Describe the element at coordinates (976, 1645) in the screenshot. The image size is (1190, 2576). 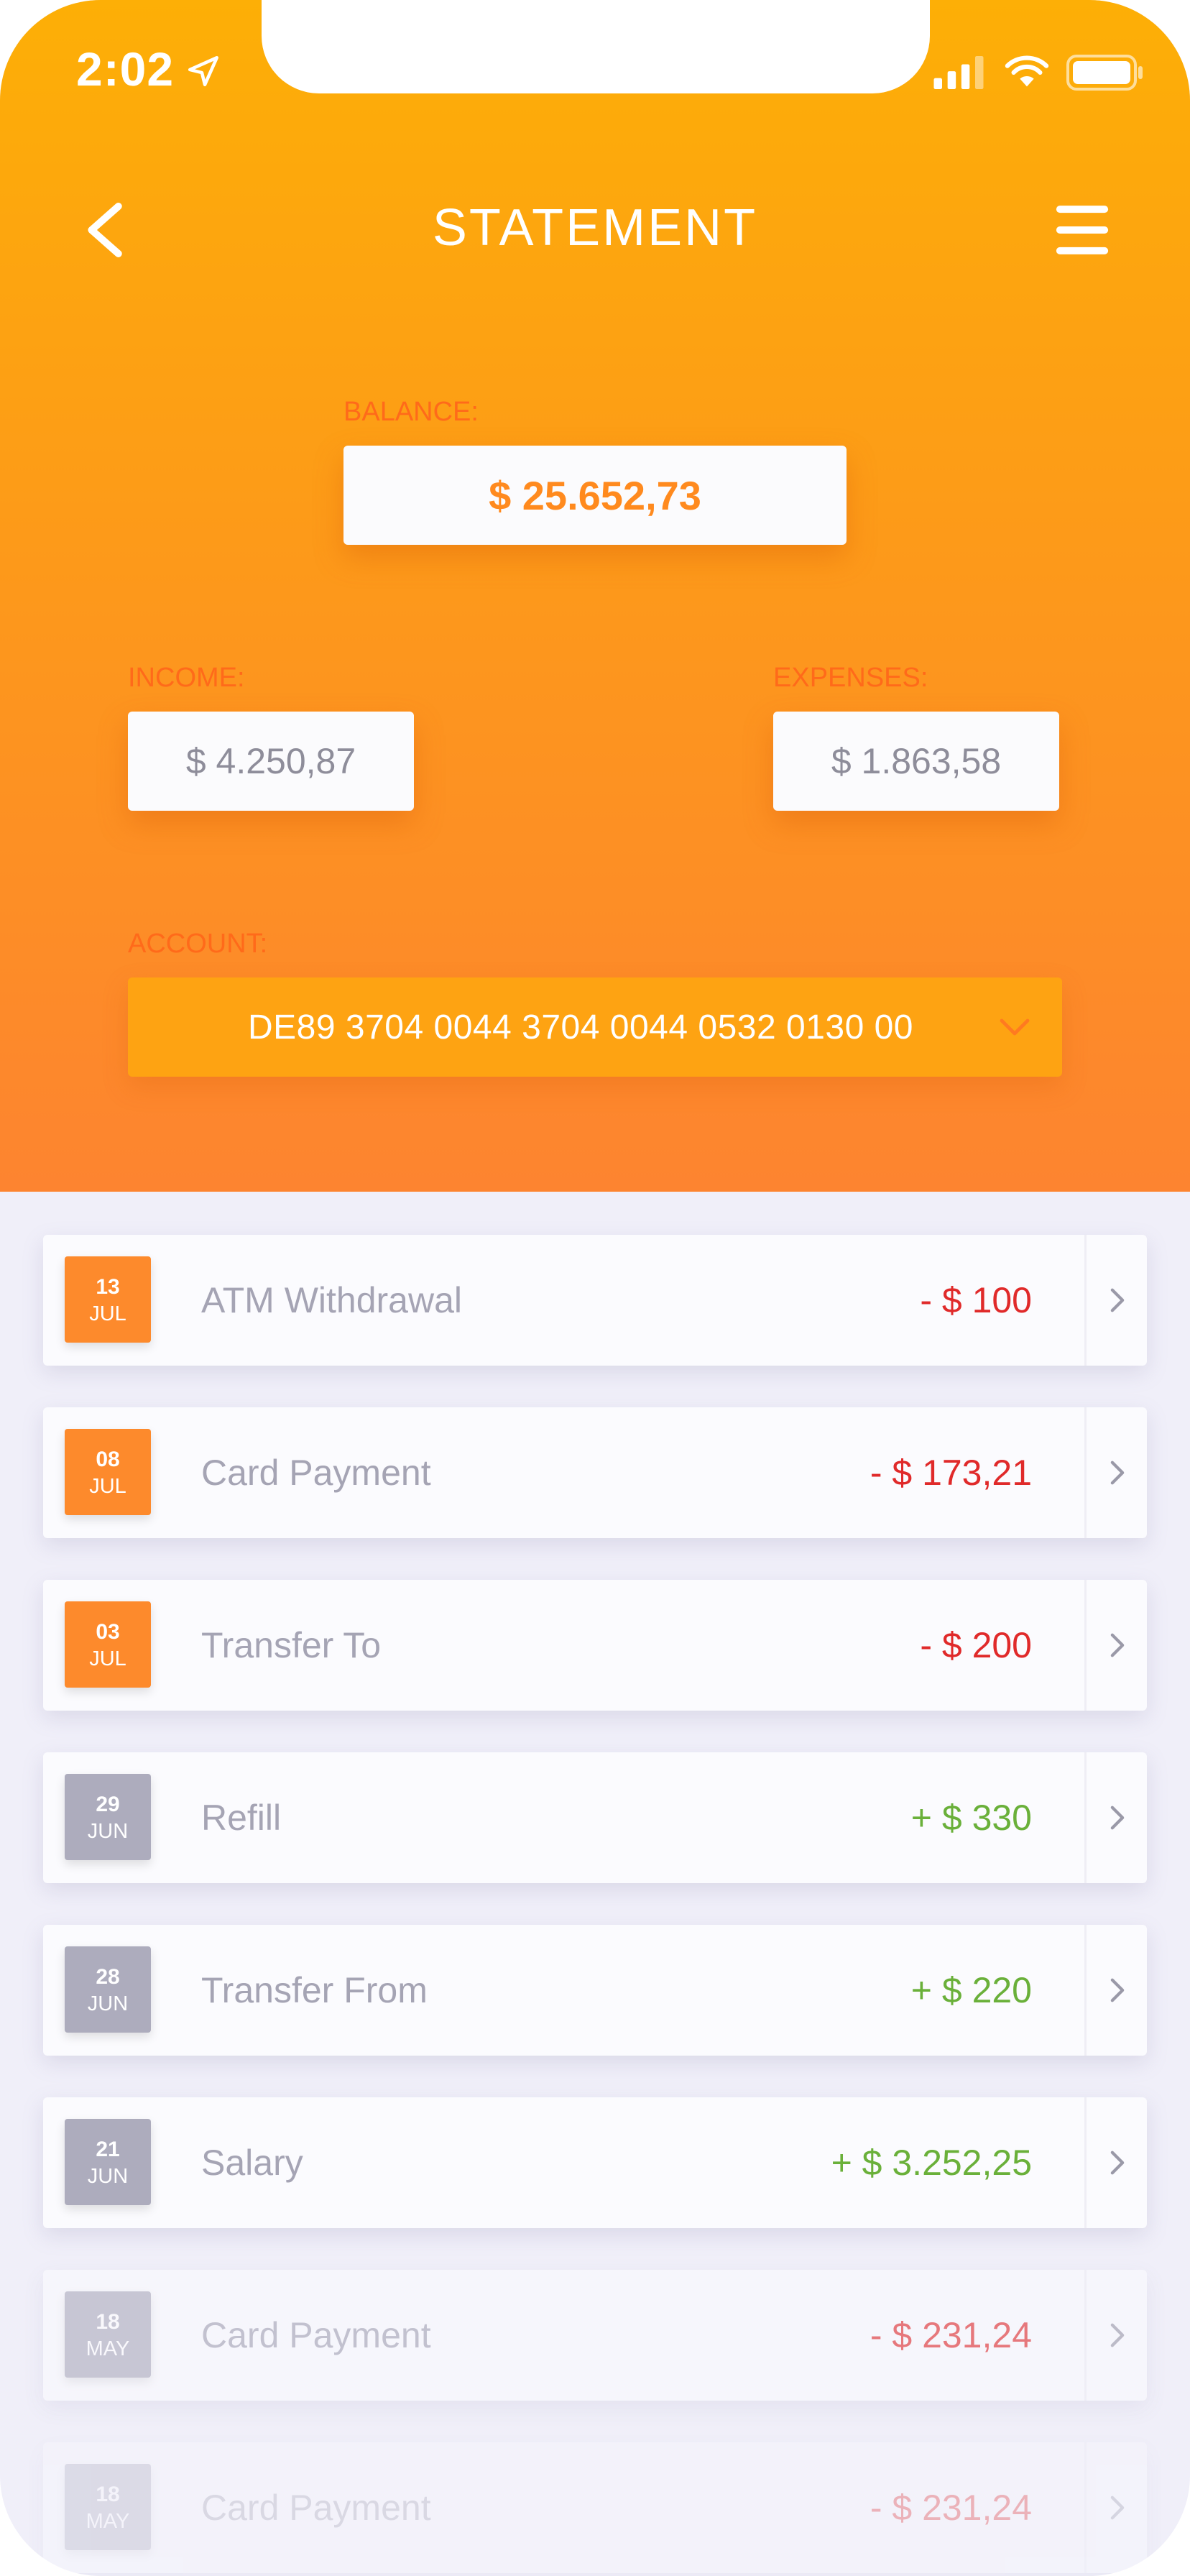
I see `transaction-amount: - $ 200` at that location.